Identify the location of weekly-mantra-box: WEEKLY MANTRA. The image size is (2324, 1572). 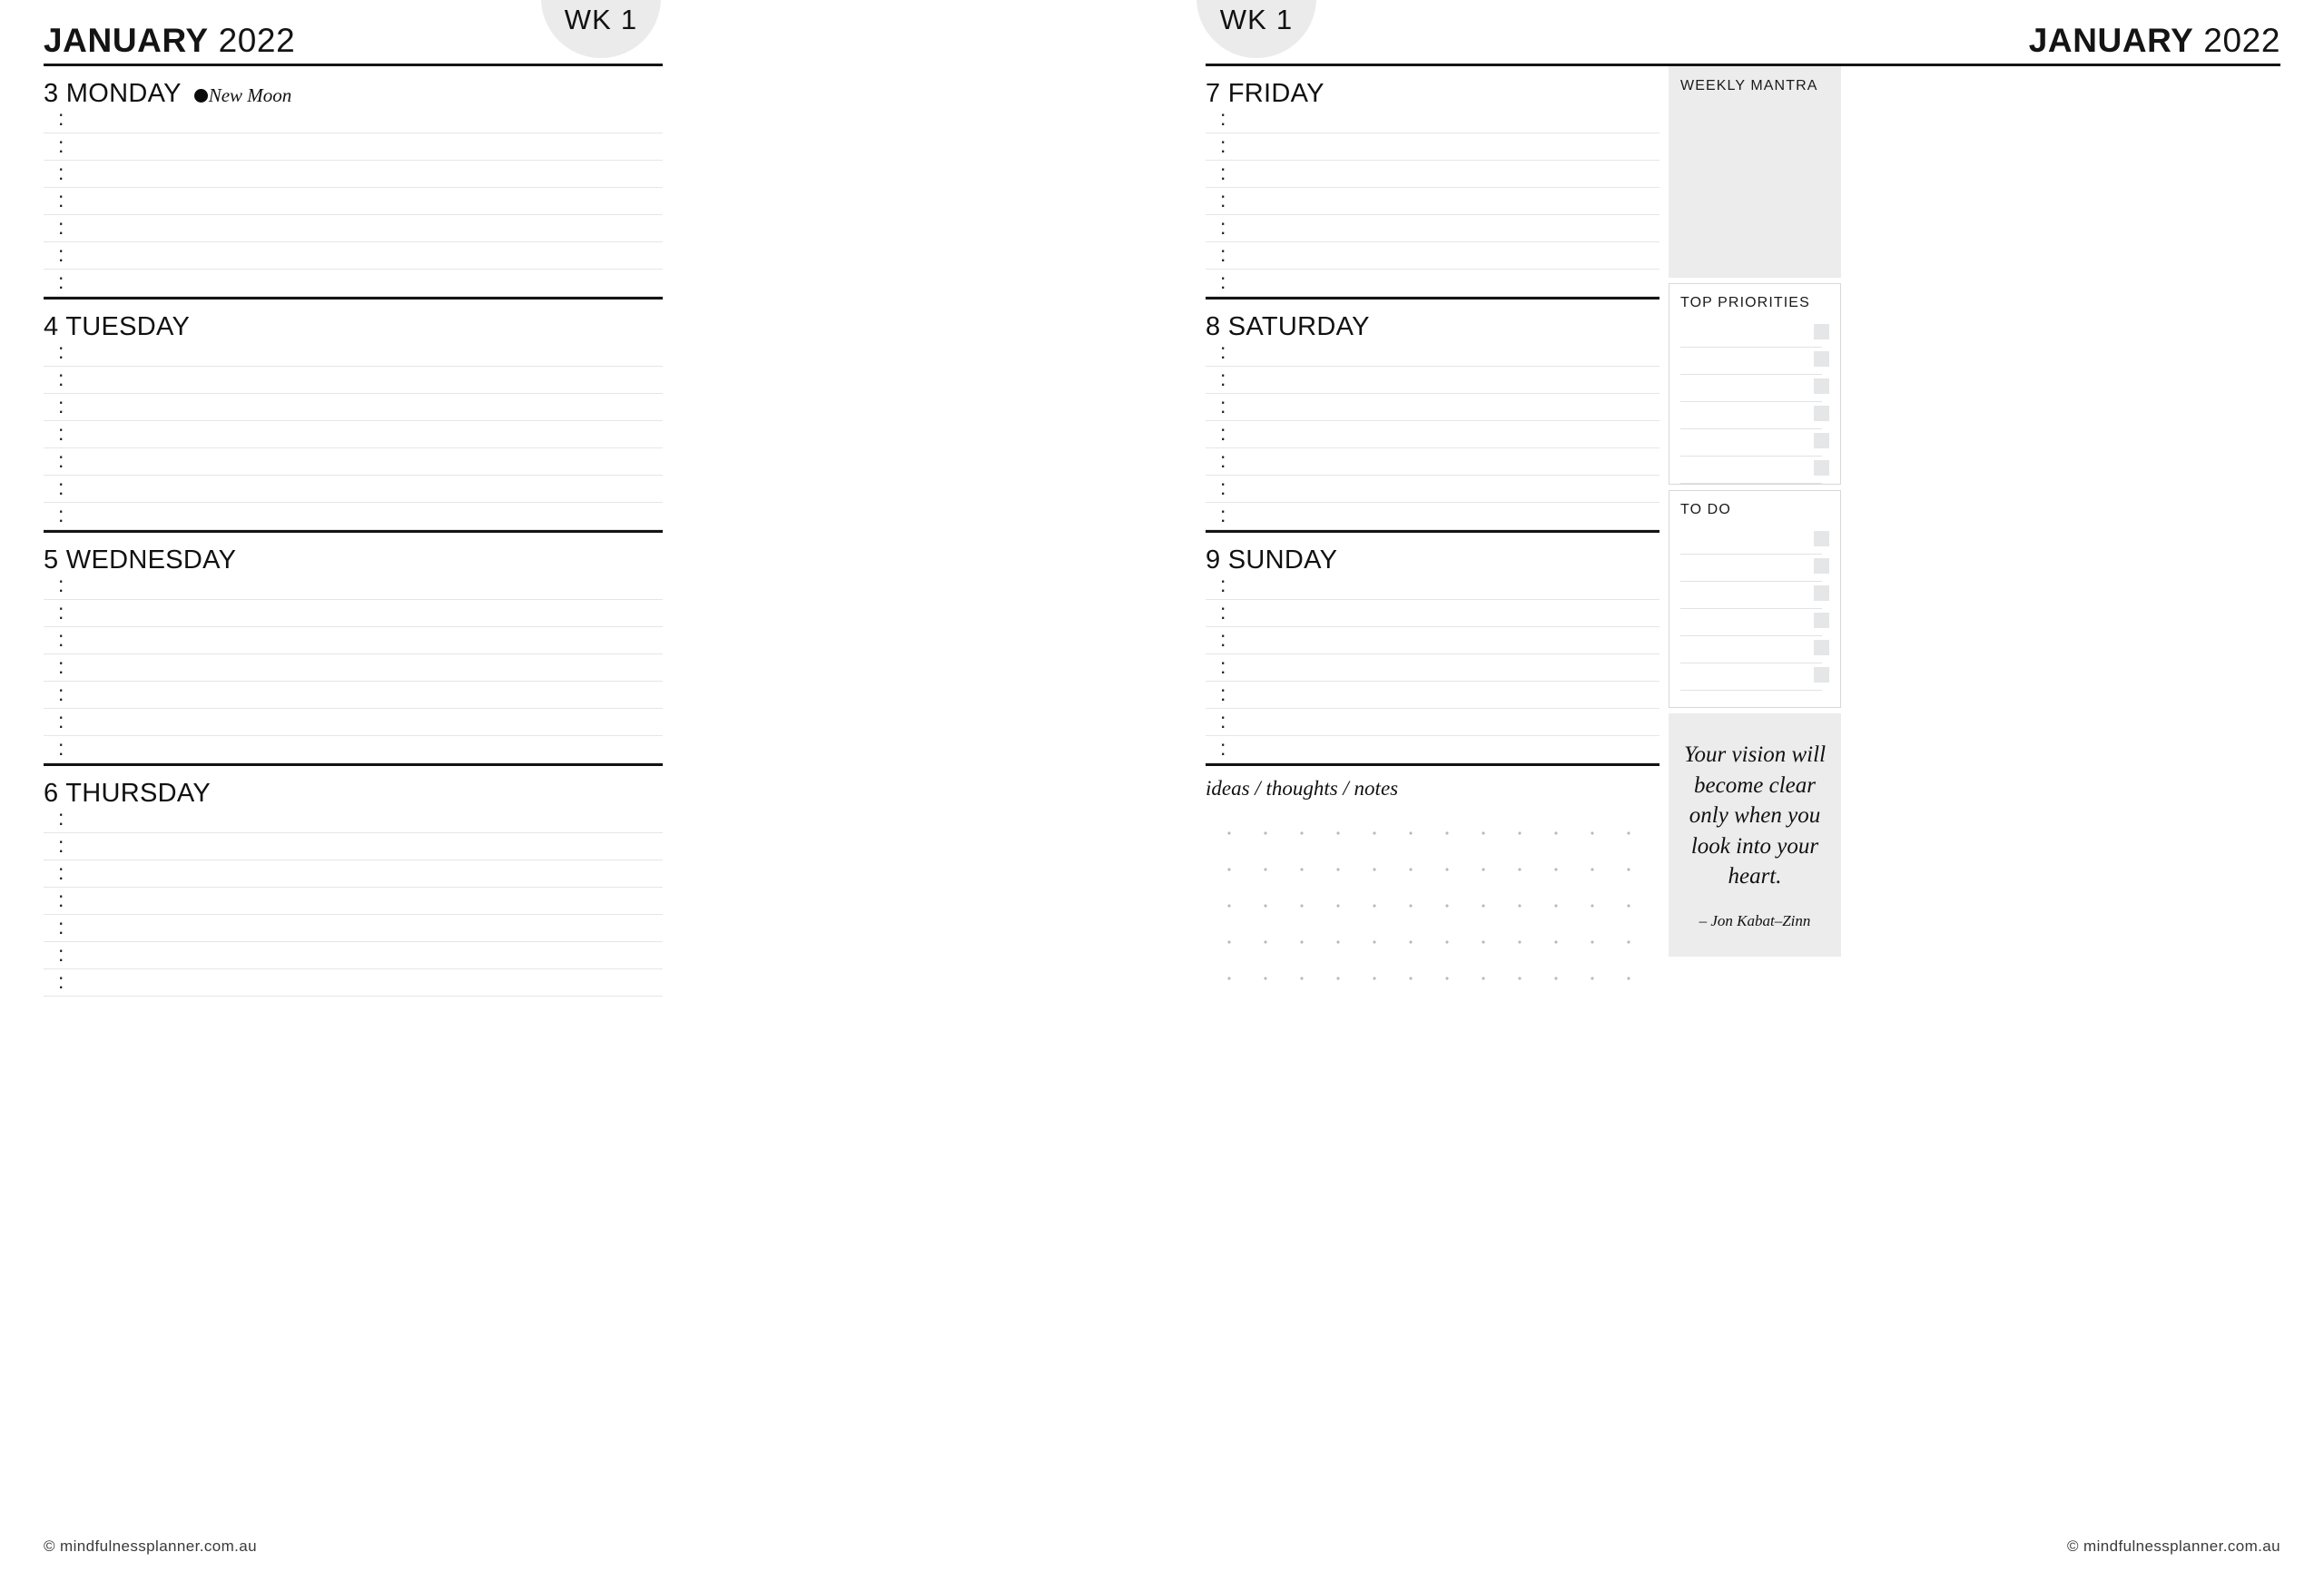
(1755, 172).